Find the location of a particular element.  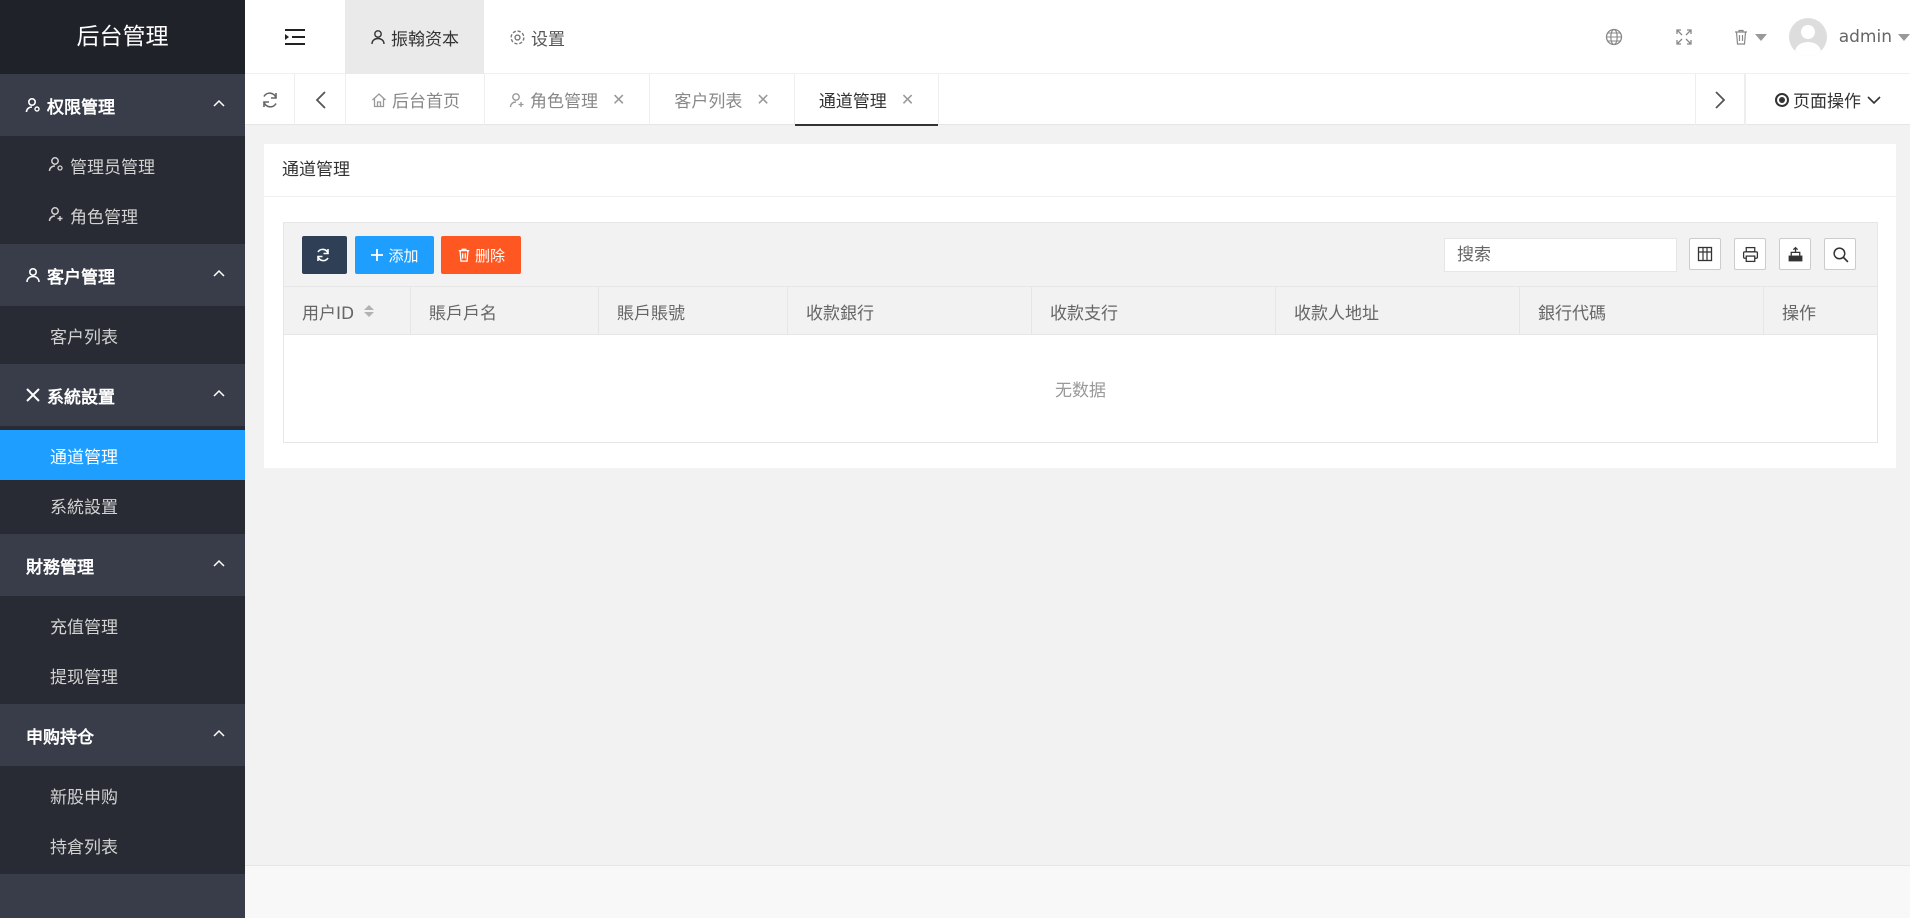

tab-role-management: 角色管理 ✕ is located at coordinates (568, 99).